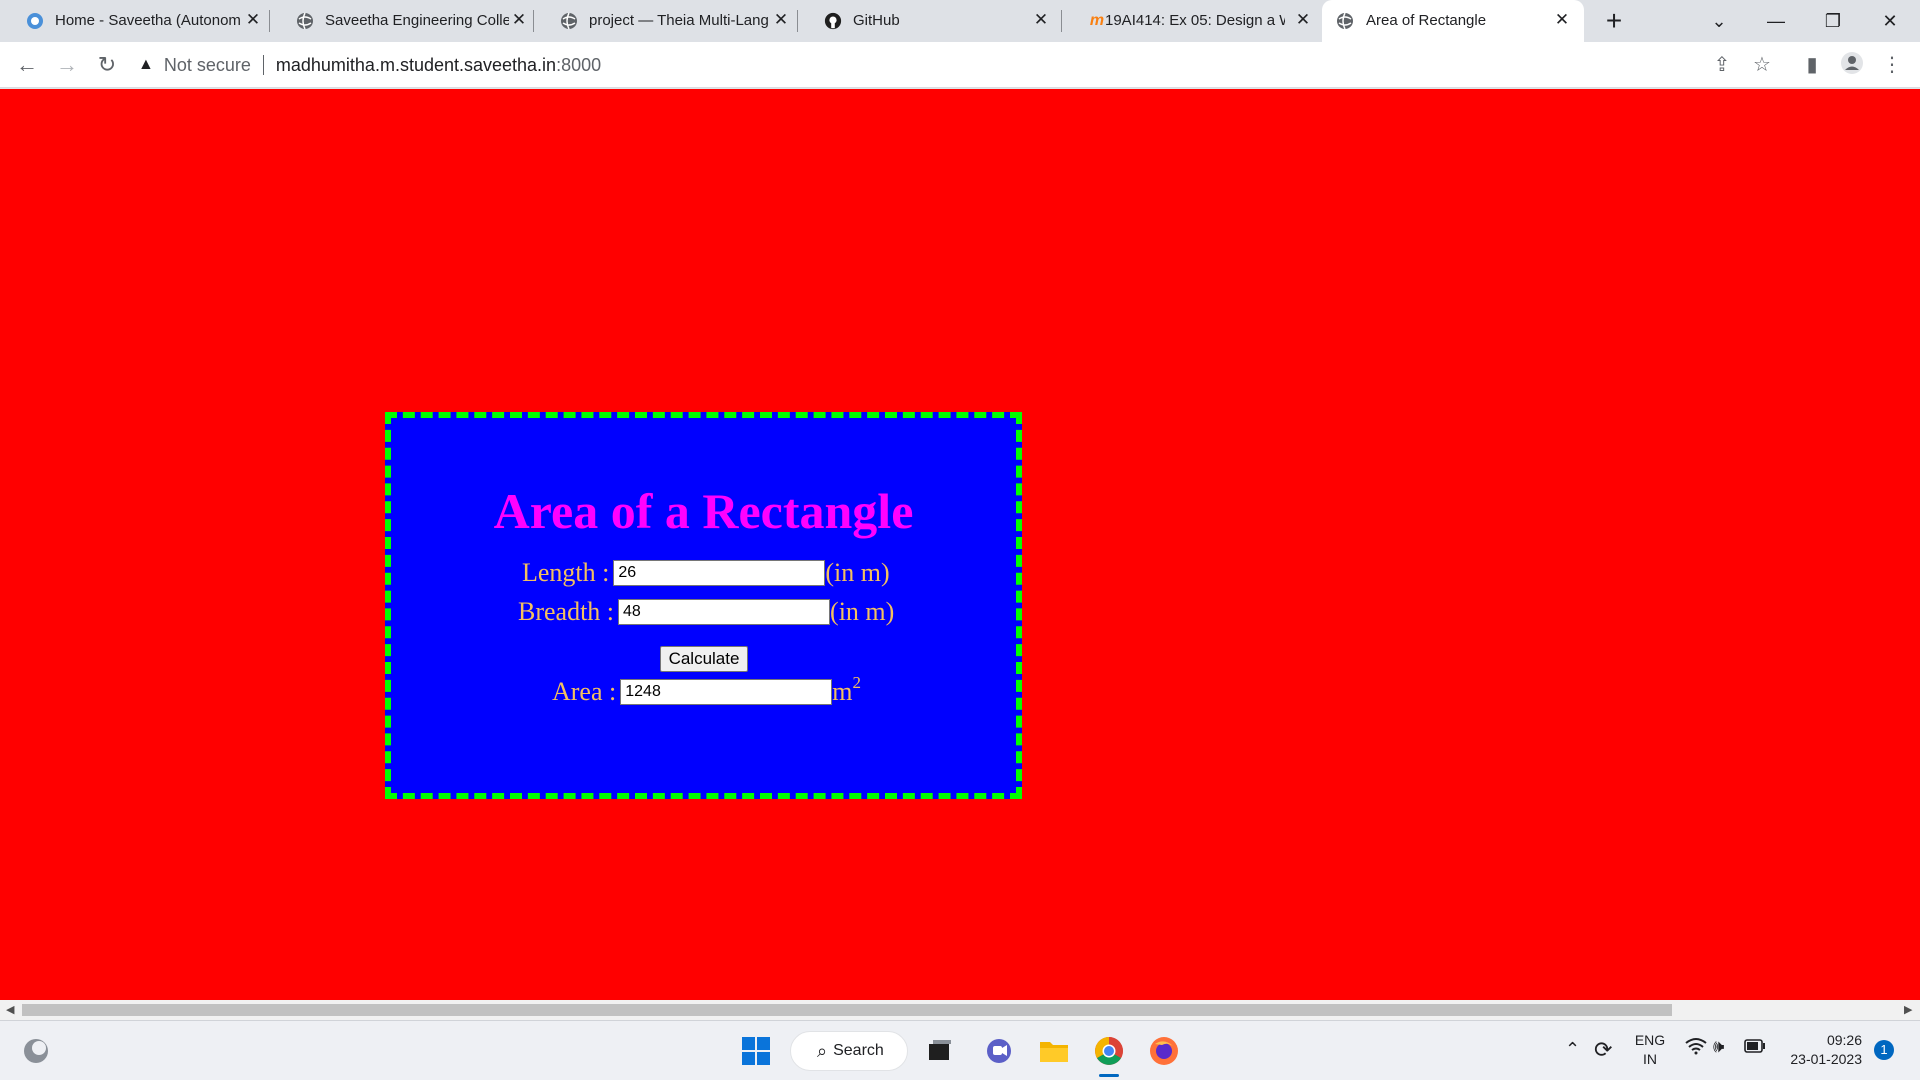  What do you see at coordinates (1890, 21) in the screenshot?
I see `close-window-button: ✕` at bounding box center [1890, 21].